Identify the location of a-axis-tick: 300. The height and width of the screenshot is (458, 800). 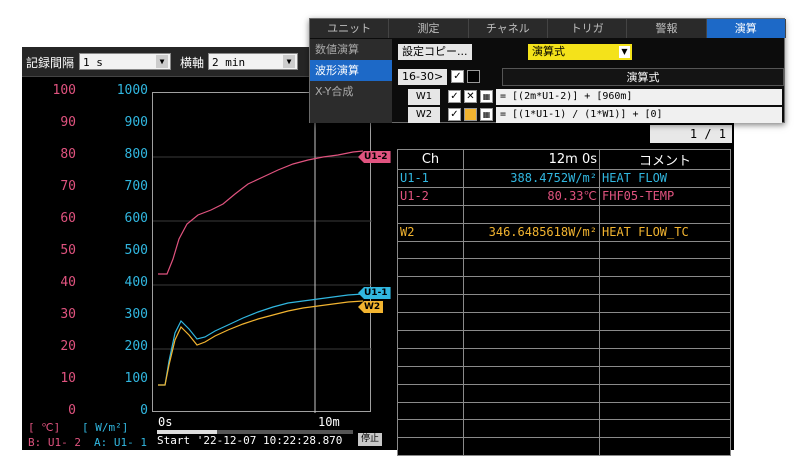
(136, 314).